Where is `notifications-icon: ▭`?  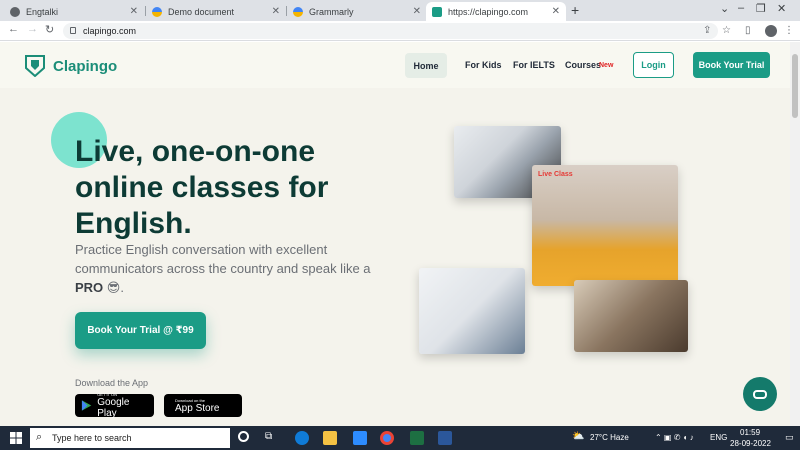 notifications-icon: ▭ is located at coordinates (789, 437).